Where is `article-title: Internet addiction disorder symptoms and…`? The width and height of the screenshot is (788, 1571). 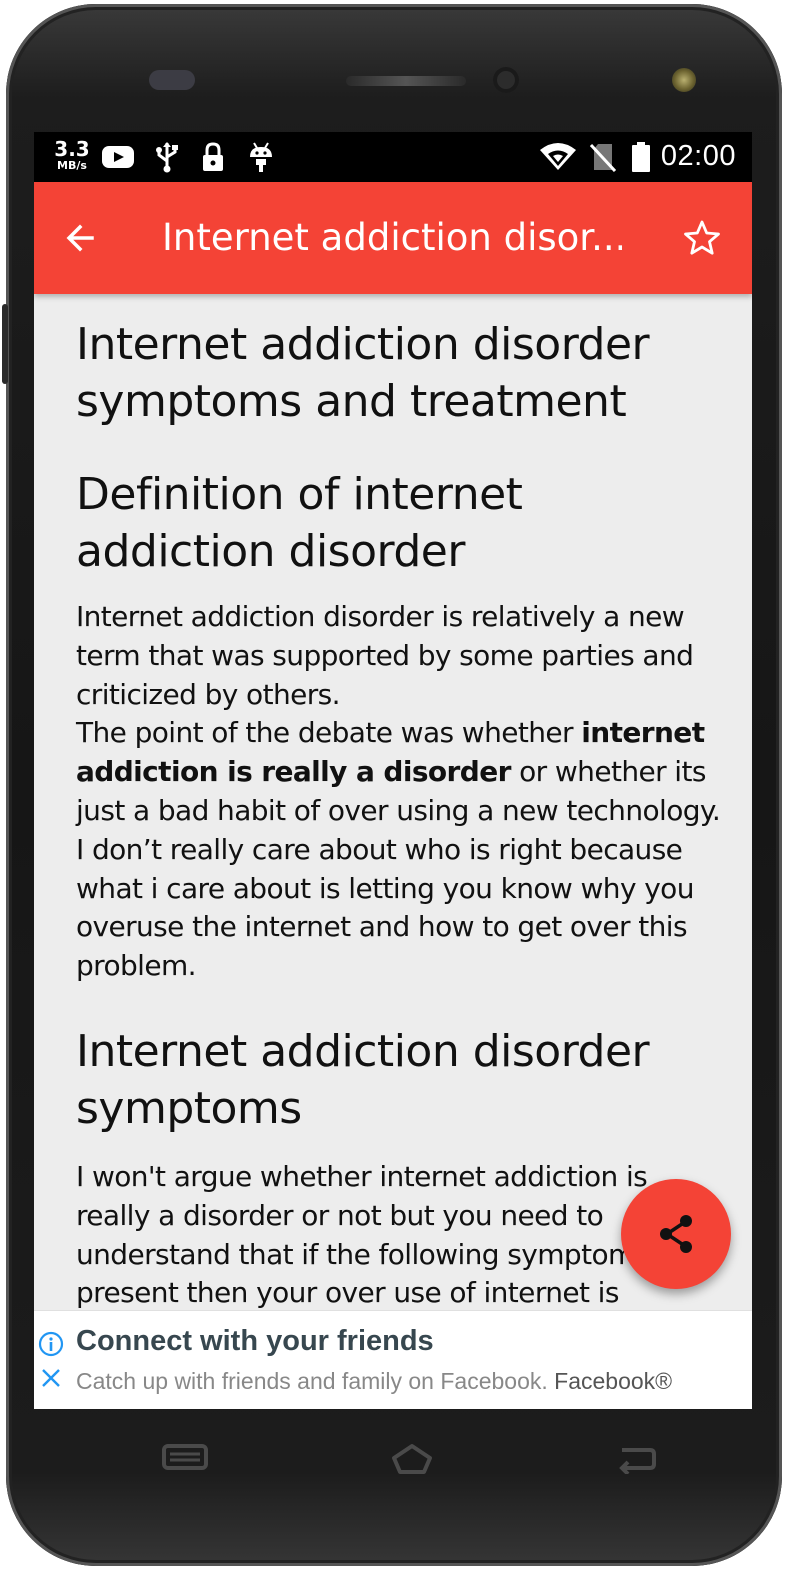
article-title: Internet addiction disorder symptoms and… is located at coordinates (363, 373).